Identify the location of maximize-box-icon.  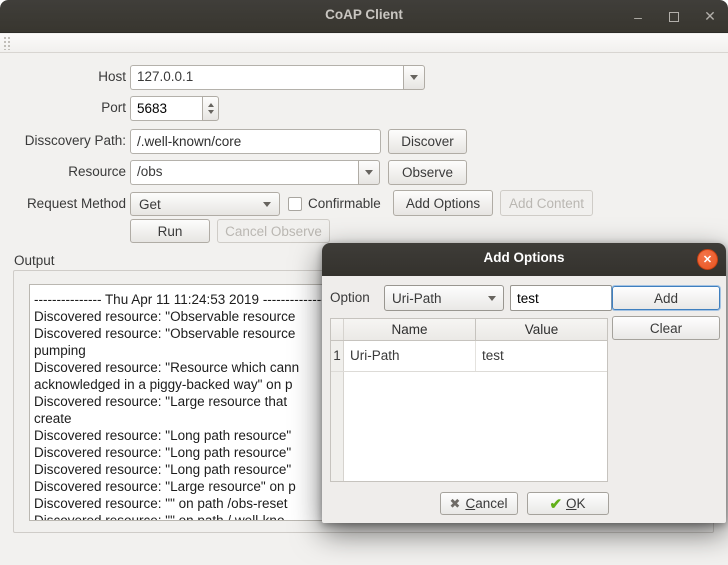
(674, 16).